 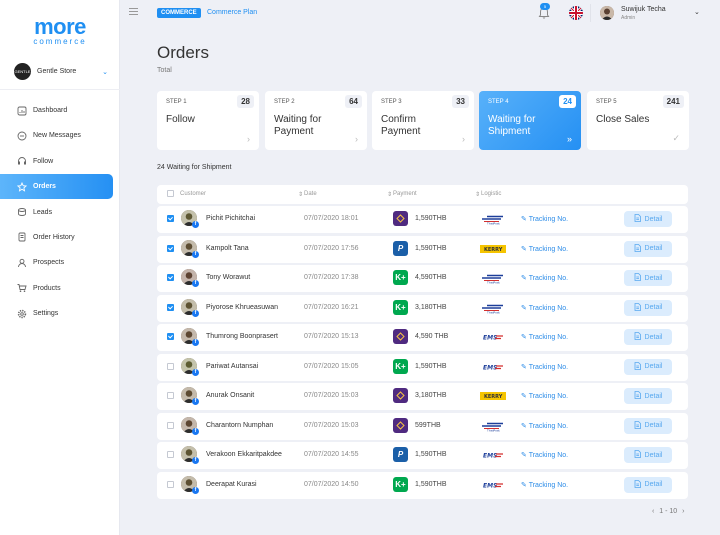 I want to click on column-header-logistic: Logistic, so click(x=491, y=194).